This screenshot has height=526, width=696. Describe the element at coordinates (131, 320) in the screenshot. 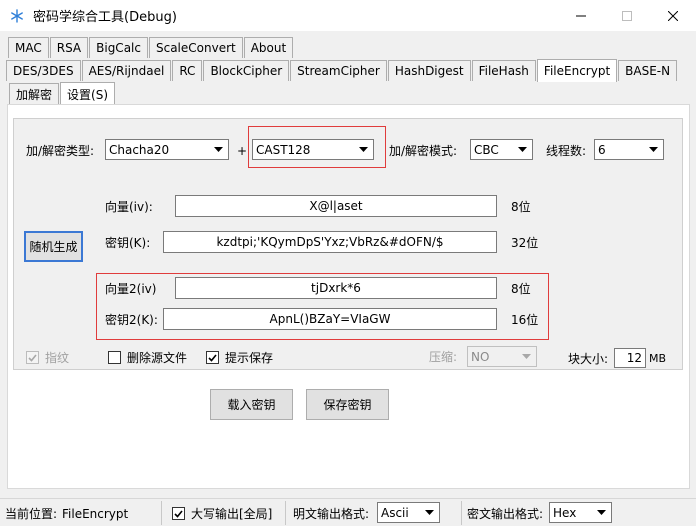

I see `key2-label: 密钥2(K):` at that location.